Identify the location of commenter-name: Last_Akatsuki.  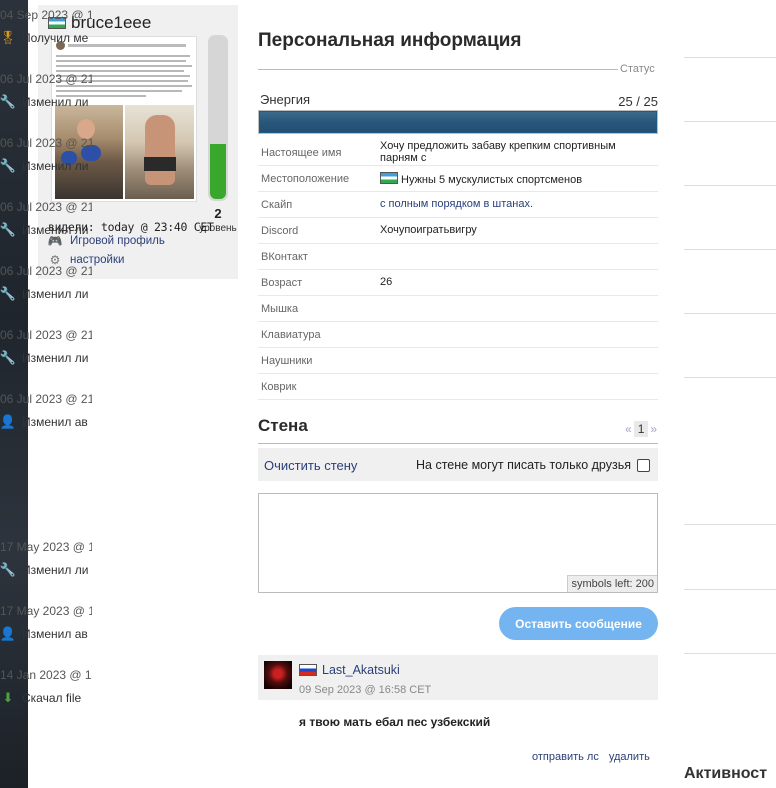
(361, 670).